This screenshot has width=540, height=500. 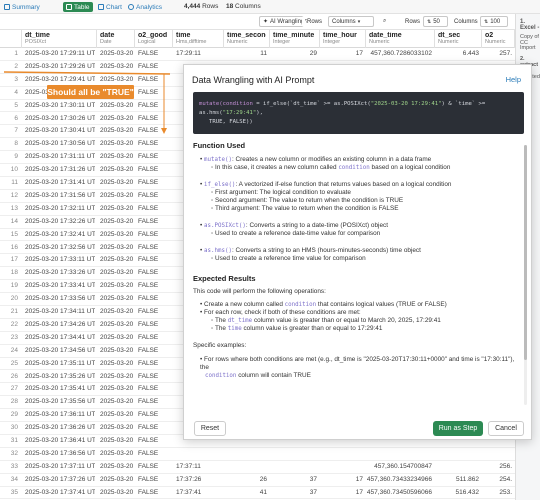 I want to click on row-number: 35, so click(x=14, y=492).